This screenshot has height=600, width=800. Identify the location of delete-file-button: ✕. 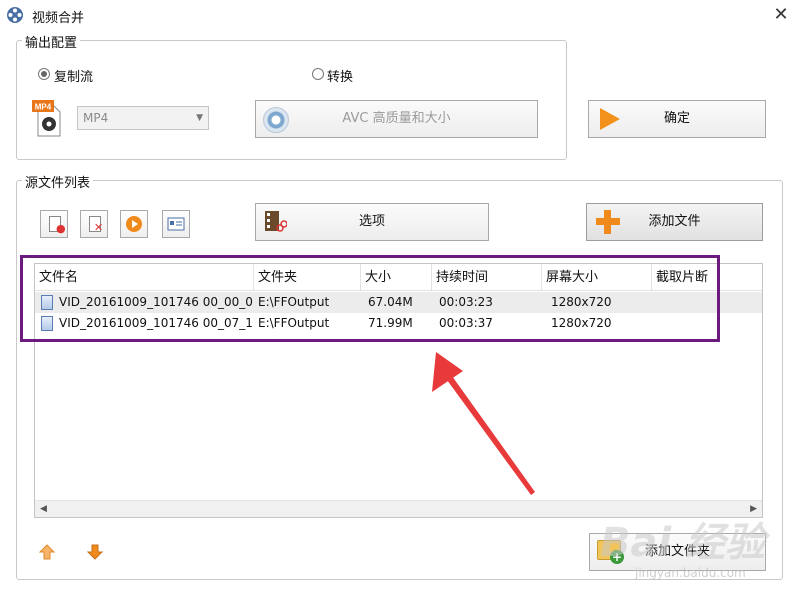
(94, 224).